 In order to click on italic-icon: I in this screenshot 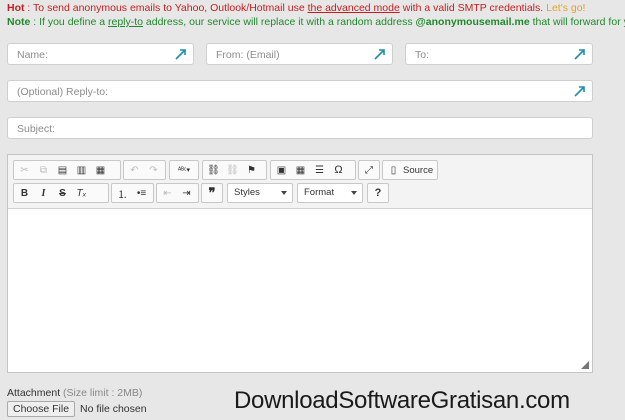, I will do `click(43, 193)`.